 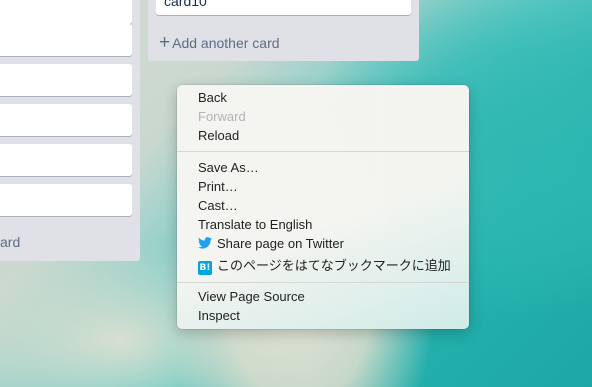 I want to click on menu-item-label: Inspect, so click(x=219, y=315).